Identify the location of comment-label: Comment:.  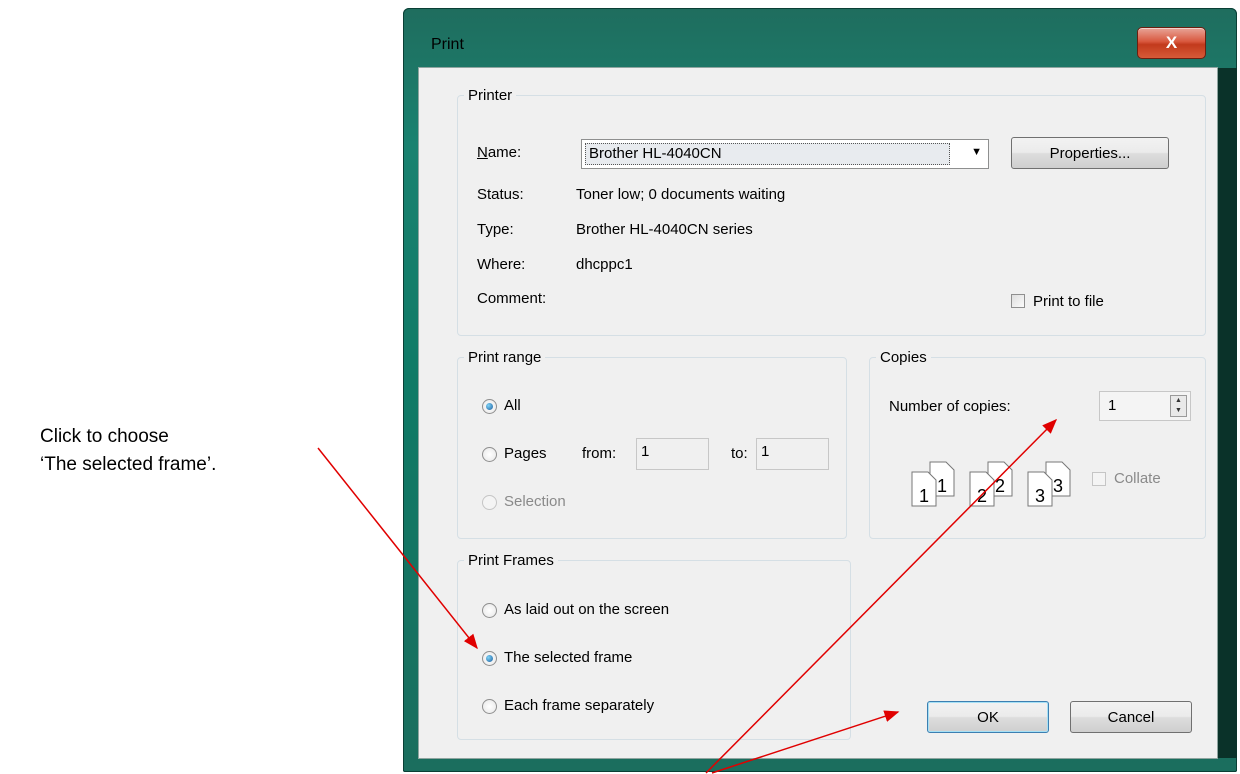
(512, 298).